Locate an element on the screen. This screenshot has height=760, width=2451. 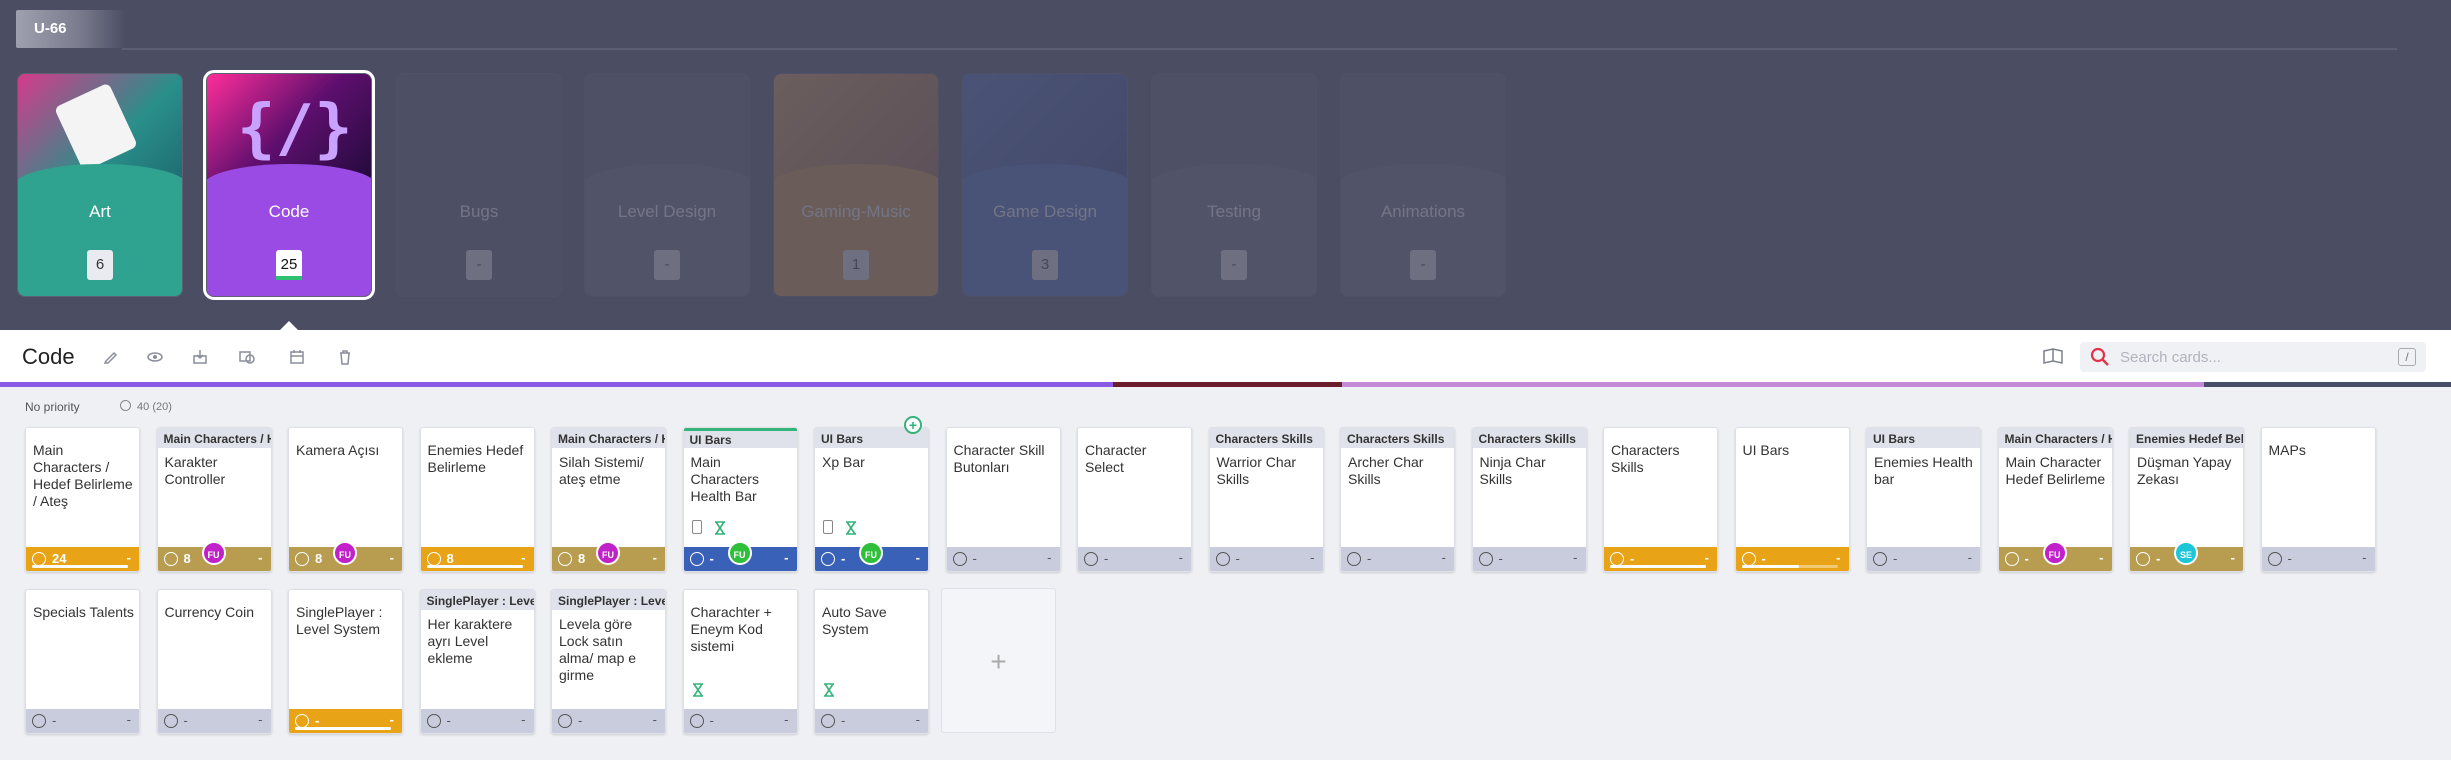
card: Characters Skills Ninja Char Skills - - is located at coordinates (1529, 499).